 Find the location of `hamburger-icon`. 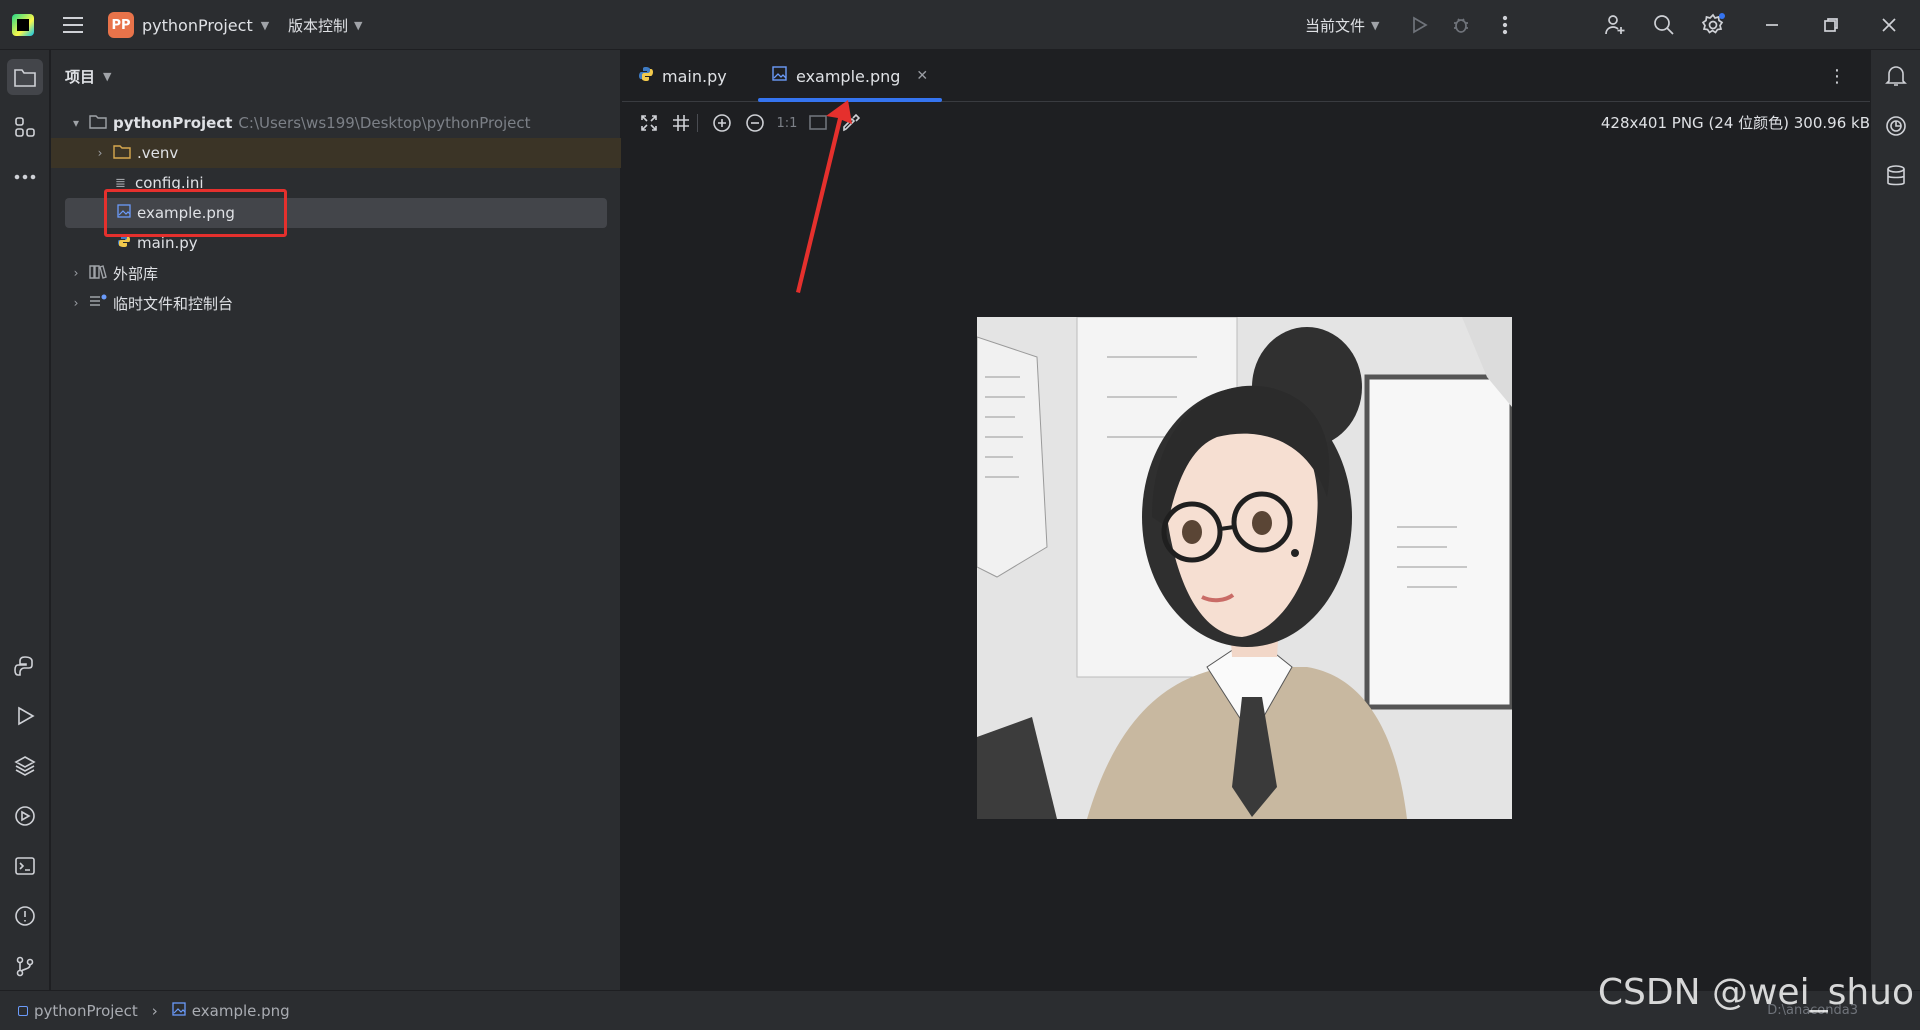

hamburger-icon is located at coordinates (73, 25).